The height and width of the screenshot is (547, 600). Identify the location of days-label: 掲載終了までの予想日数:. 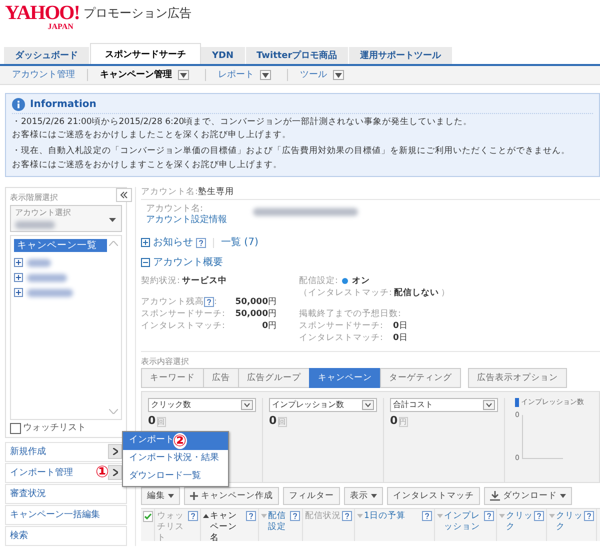
(350, 314).